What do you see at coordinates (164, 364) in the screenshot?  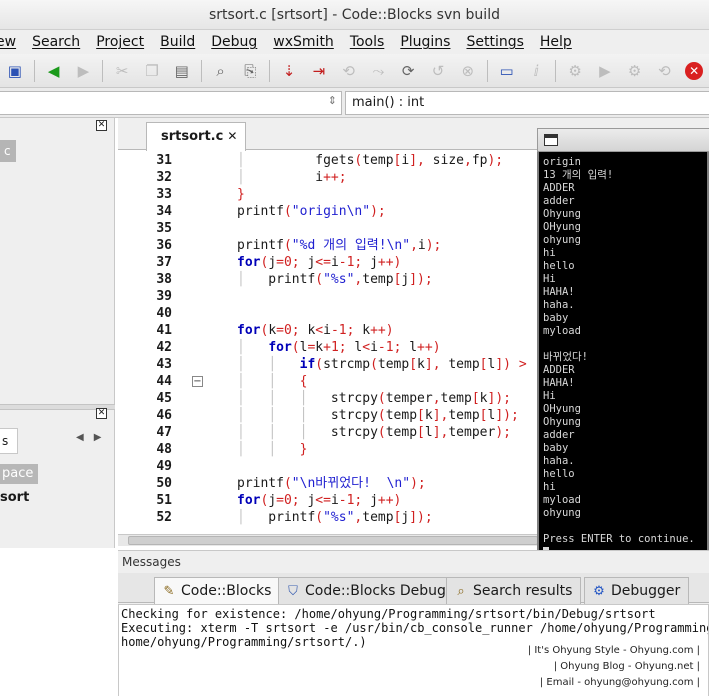 I see `line-number: 43` at bounding box center [164, 364].